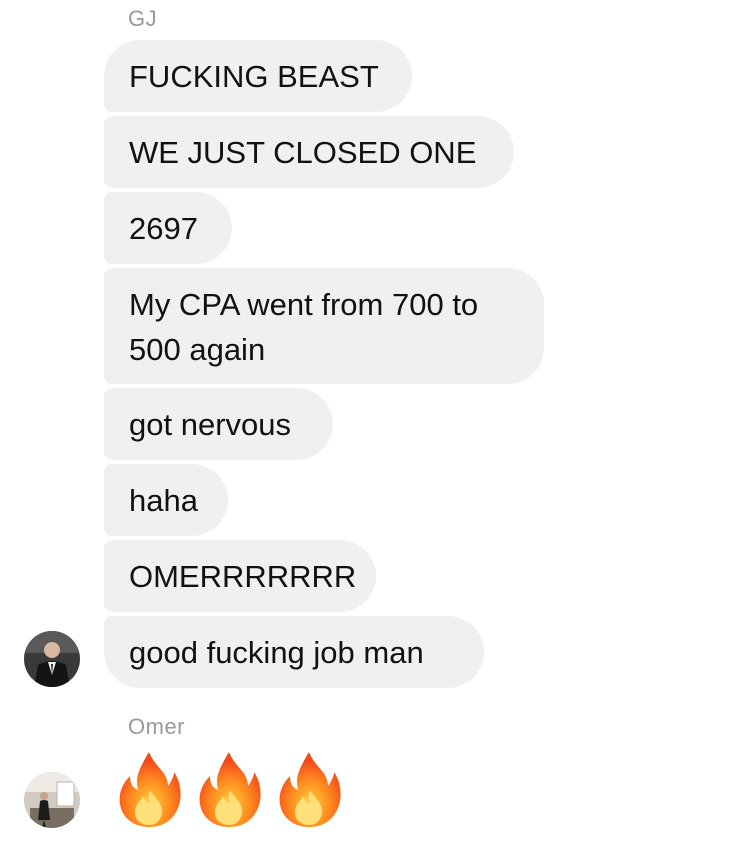 This screenshot has width=750, height=847. Describe the element at coordinates (254, 76) in the screenshot. I see `message-text: FUCKING BEAST` at that location.